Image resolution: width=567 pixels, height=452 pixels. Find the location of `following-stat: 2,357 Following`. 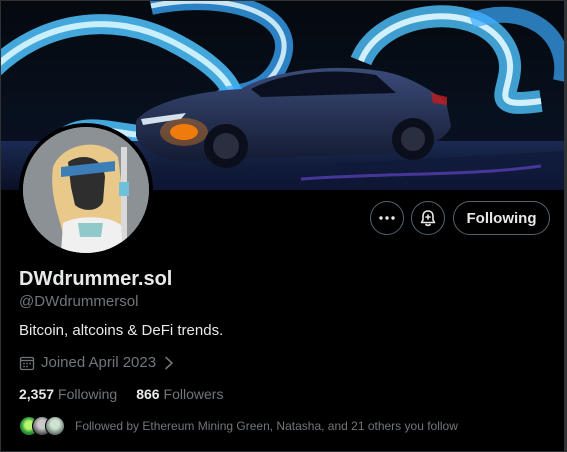

following-stat: 2,357 Following is located at coordinates (68, 394).